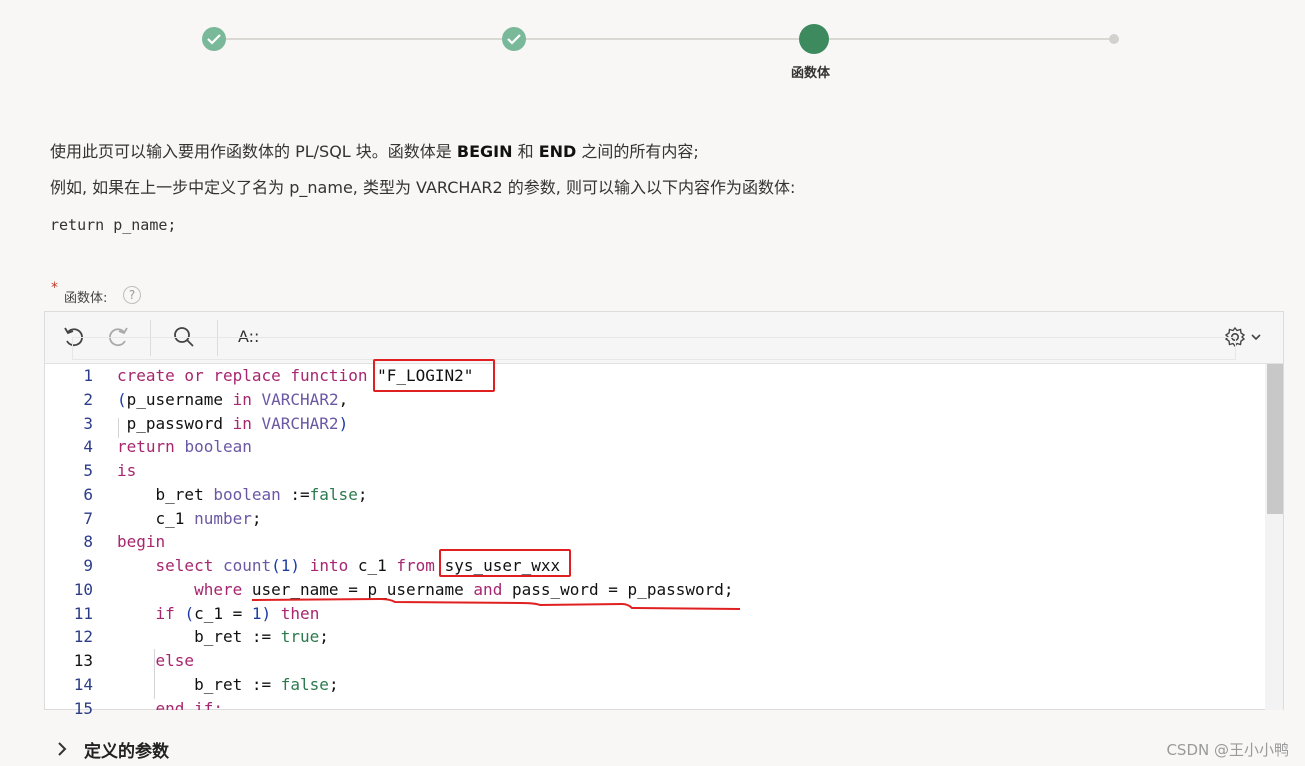 The width and height of the screenshot is (1305, 766). I want to click on help-text: 之间的所有内容;, so click(637, 151).